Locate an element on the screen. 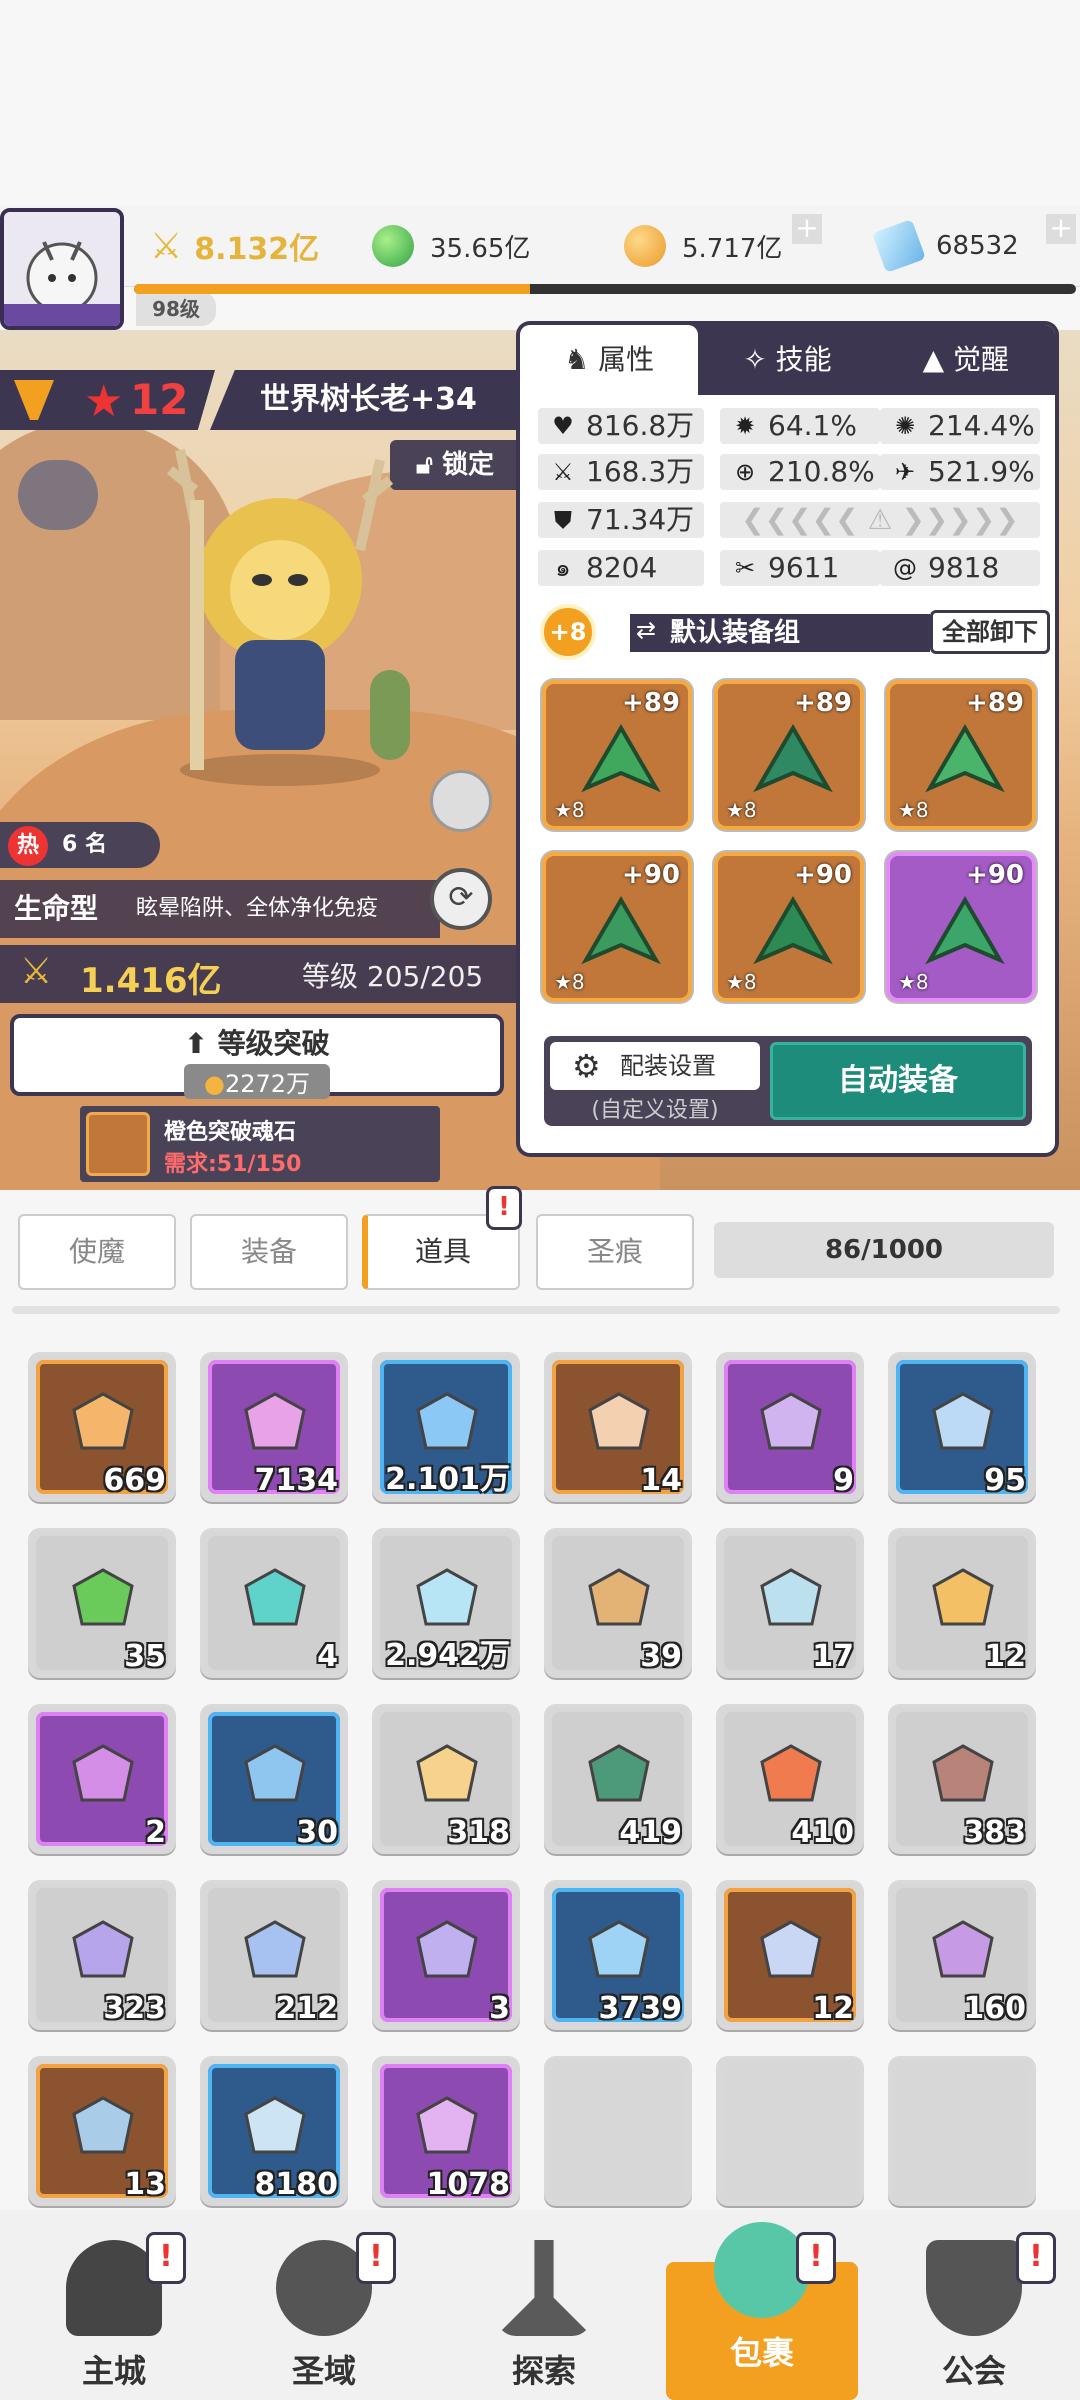  add-gold-icon: + is located at coordinates (807, 229).